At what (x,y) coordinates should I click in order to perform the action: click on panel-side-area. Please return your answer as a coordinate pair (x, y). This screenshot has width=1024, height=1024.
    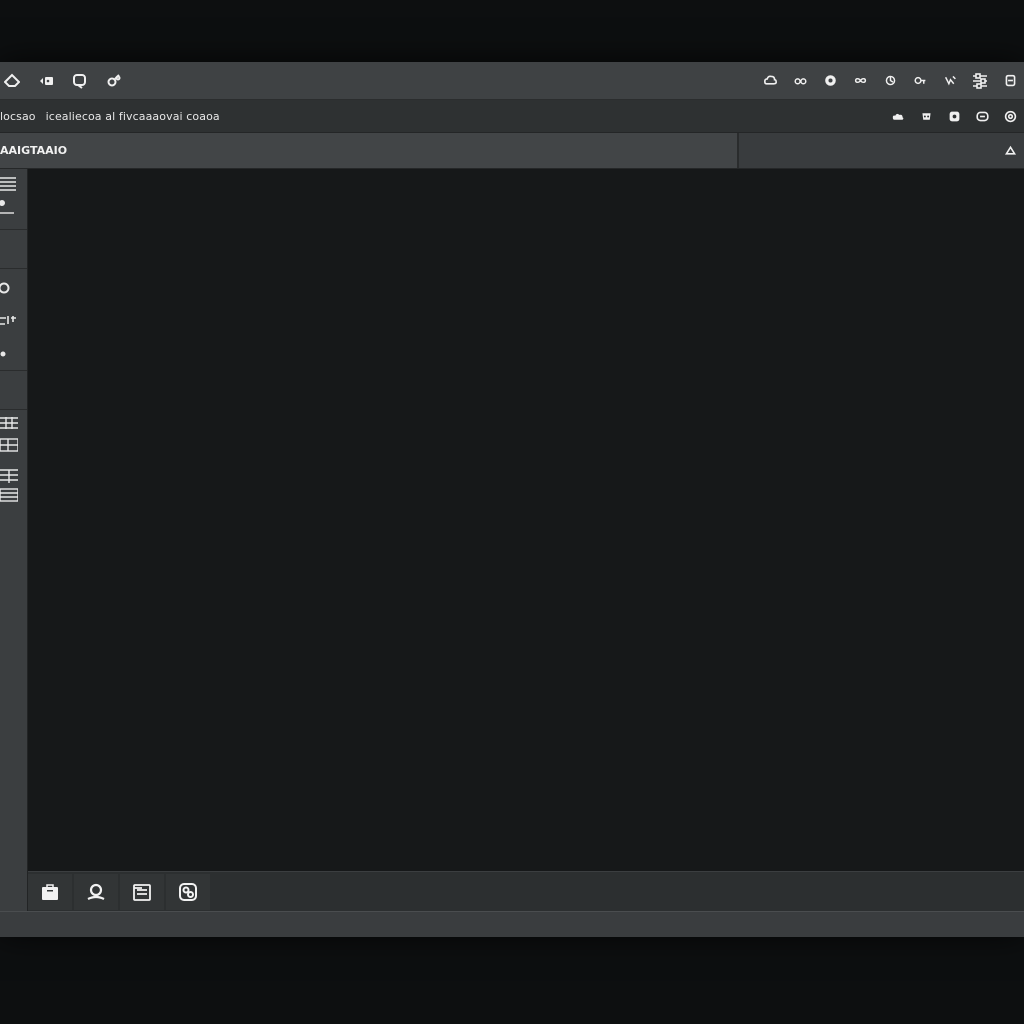
    Looking at the image, I should click on (881, 150).